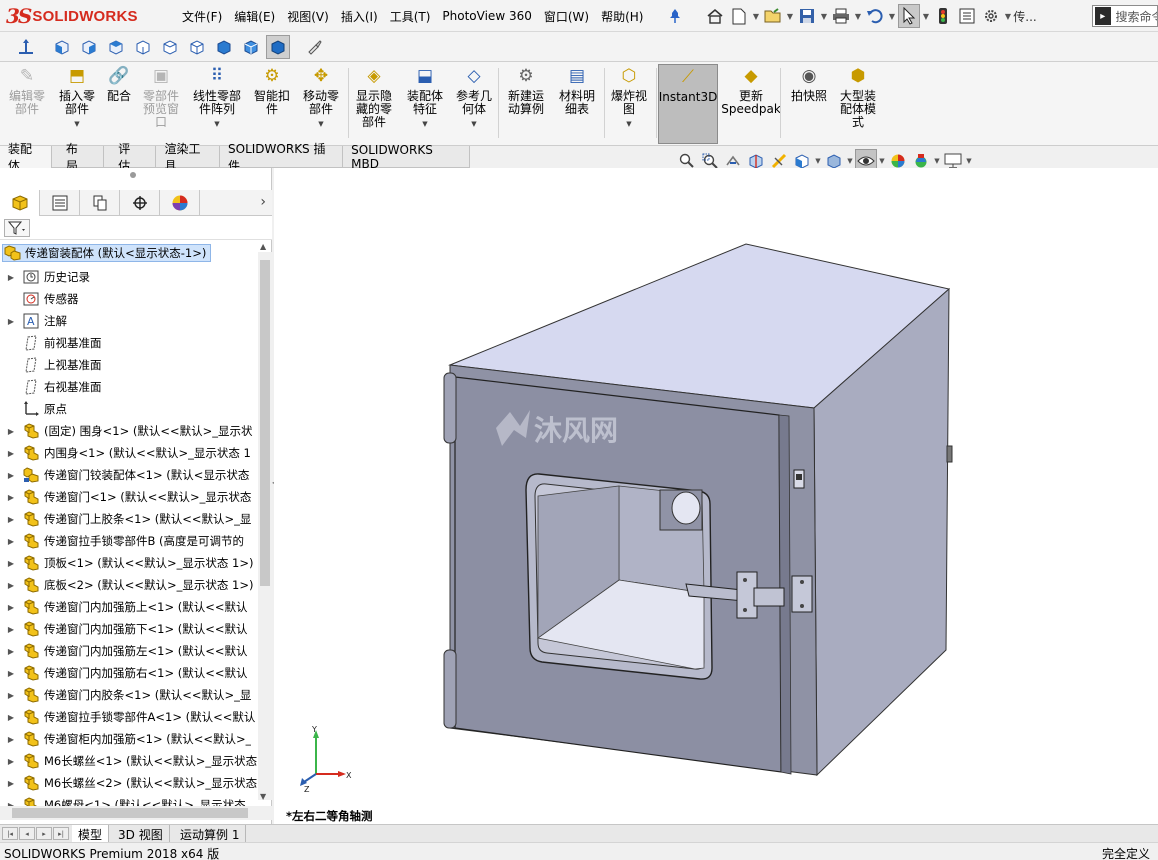  What do you see at coordinates (72, 16) in the screenshot?
I see `solidworks-logo: 3S SOLIDWORKS` at bounding box center [72, 16].